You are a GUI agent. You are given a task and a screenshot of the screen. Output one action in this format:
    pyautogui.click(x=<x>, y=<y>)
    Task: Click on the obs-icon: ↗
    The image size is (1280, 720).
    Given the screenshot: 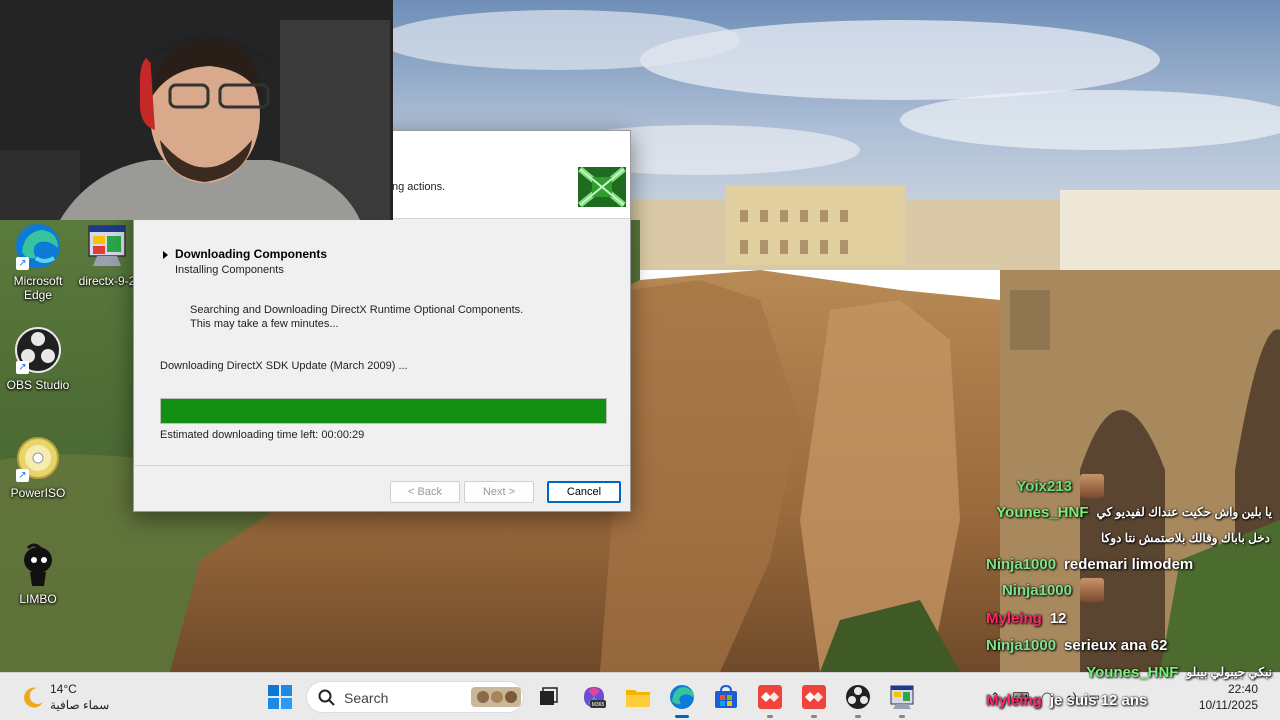 What is the action you would take?
    pyautogui.click(x=38, y=350)
    